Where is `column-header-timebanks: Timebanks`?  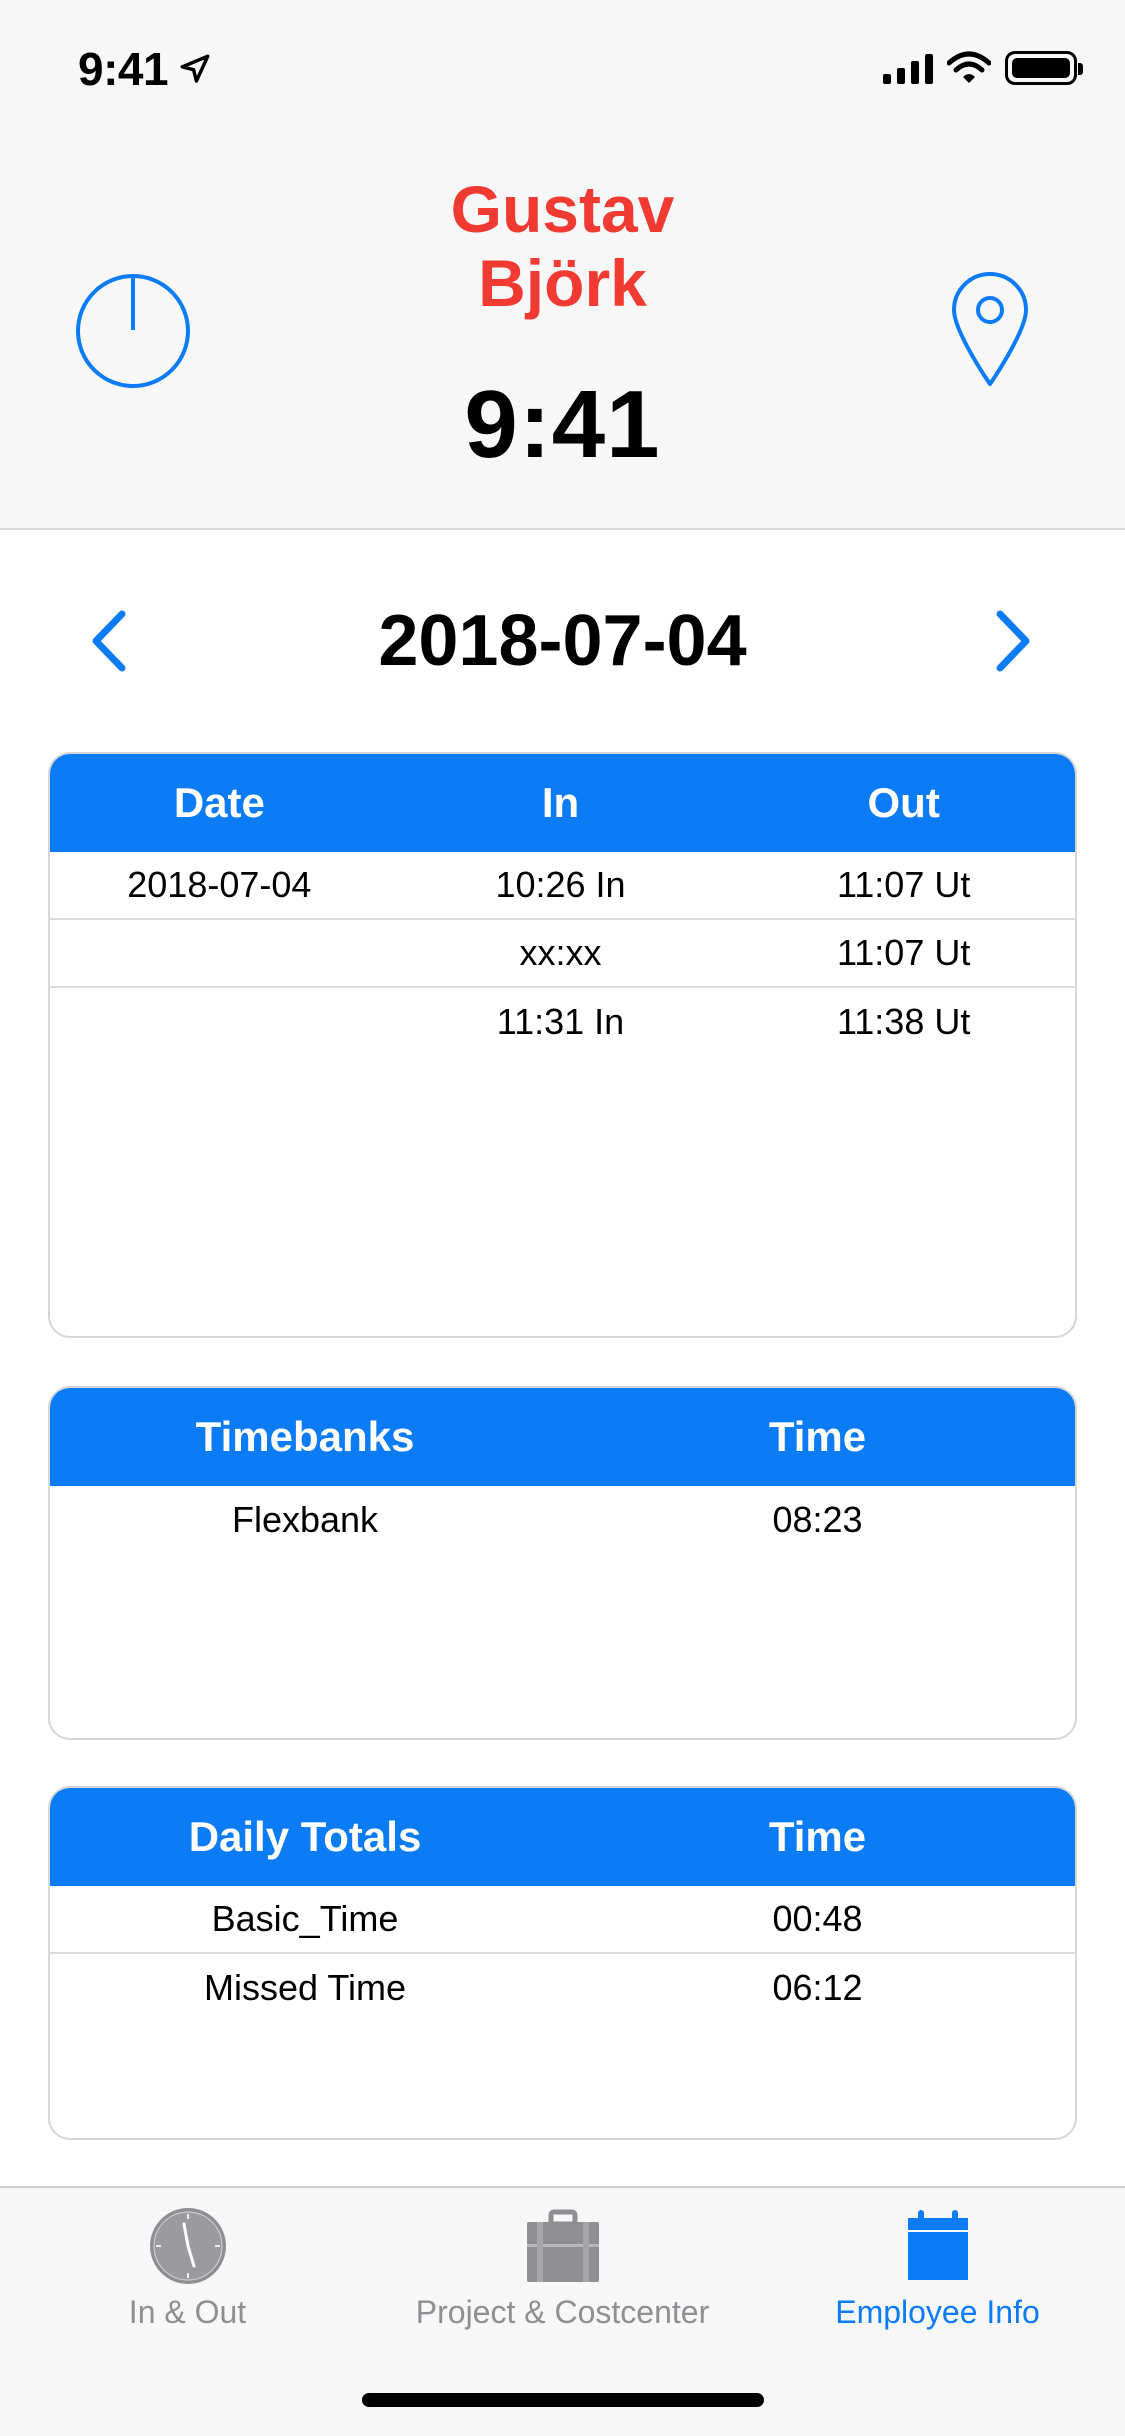 column-header-timebanks: Timebanks is located at coordinates (305, 1436).